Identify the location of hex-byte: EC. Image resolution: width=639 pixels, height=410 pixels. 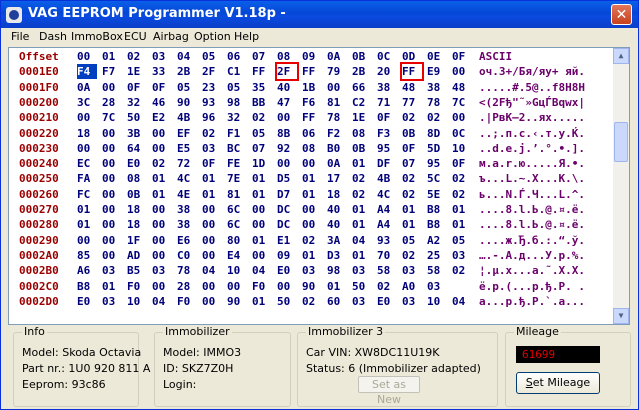
(87, 163).